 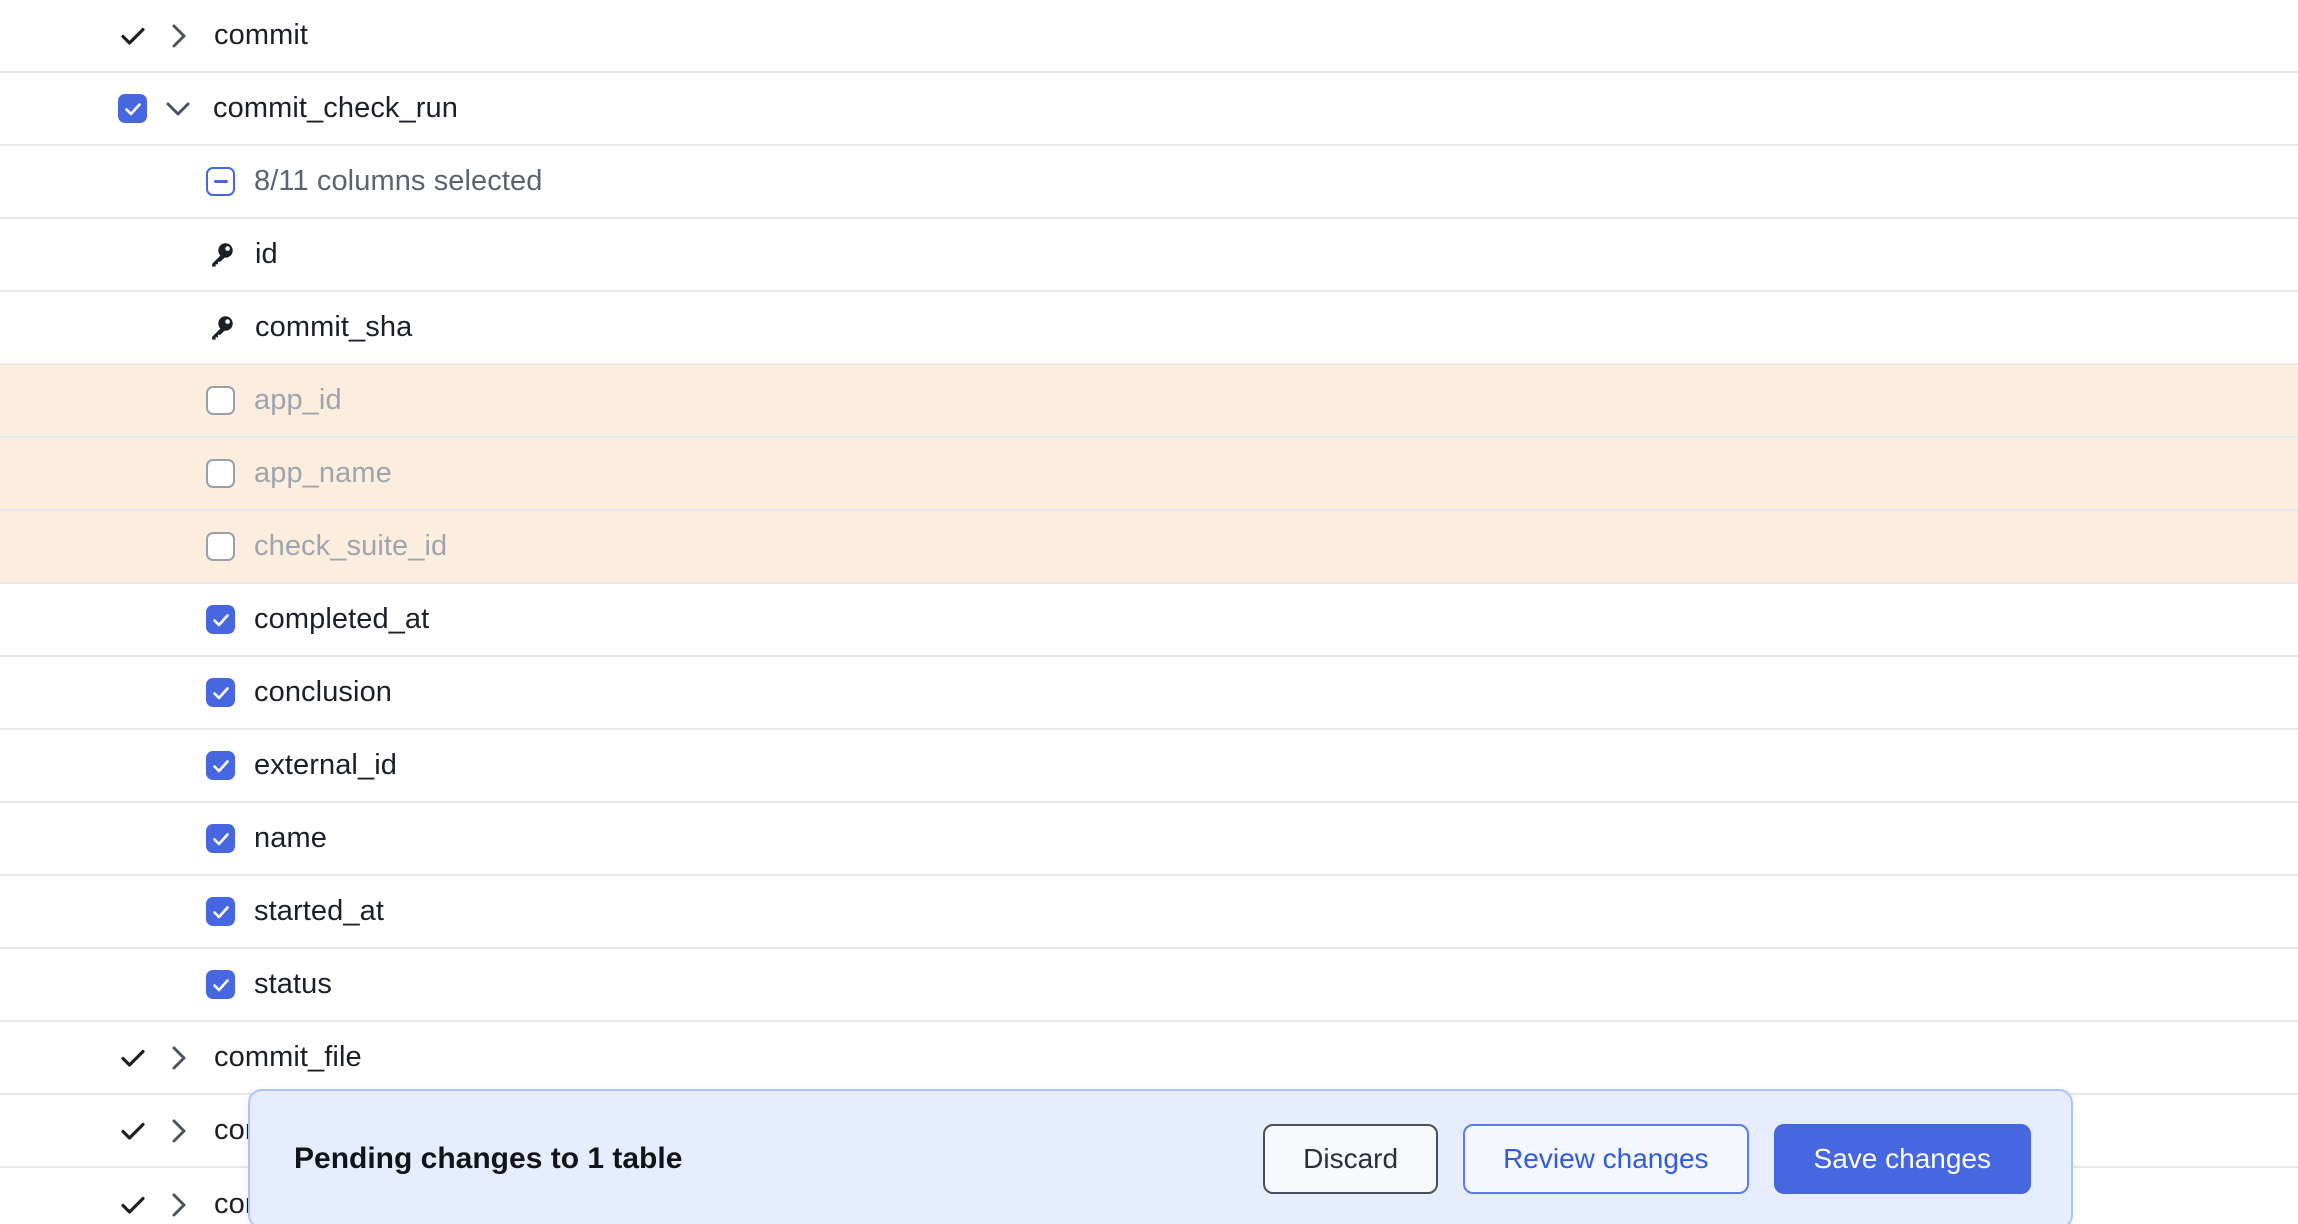 What do you see at coordinates (1149, 912) in the screenshot?
I see `column-row-started-at: started_at` at bounding box center [1149, 912].